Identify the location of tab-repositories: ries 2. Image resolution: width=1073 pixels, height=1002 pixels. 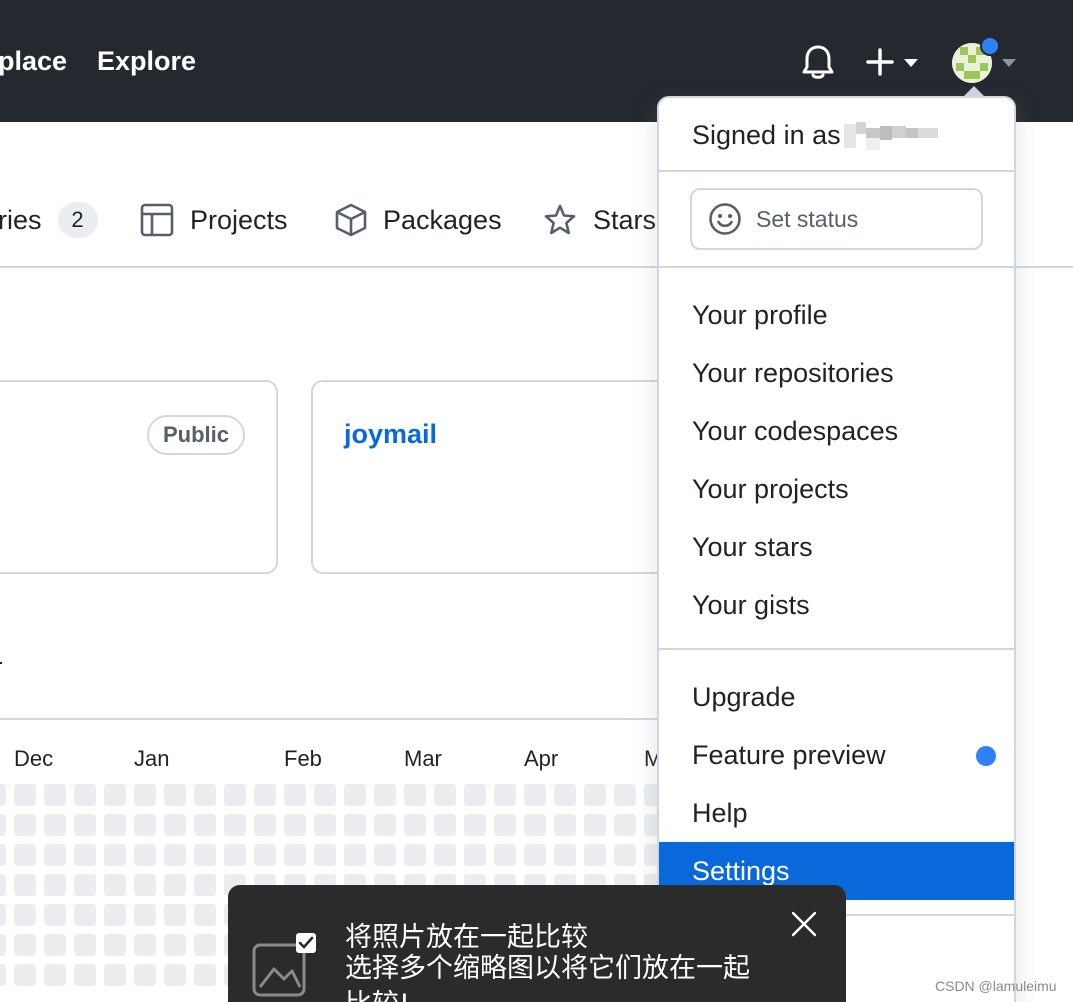
(49, 220).